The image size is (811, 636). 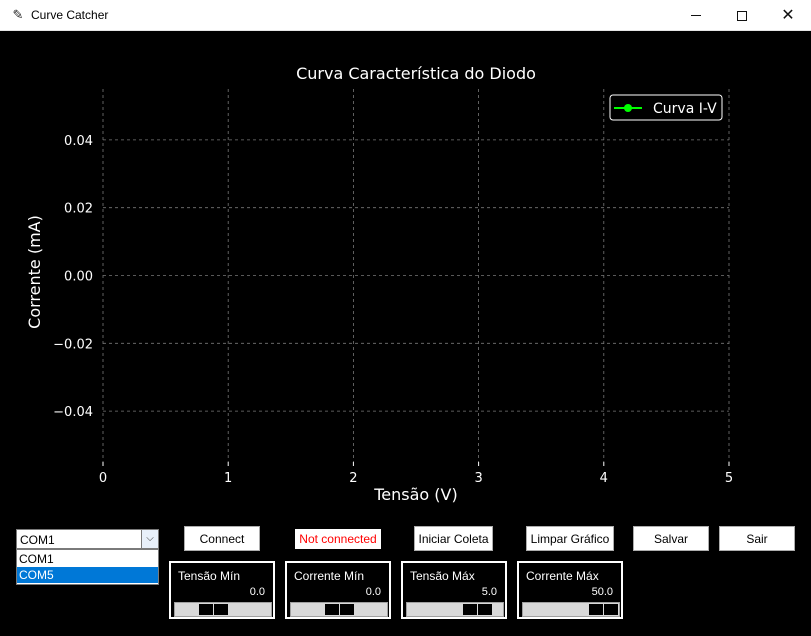 What do you see at coordinates (604, 478) in the screenshot?
I see `x-tick-label: 4` at bounding box center [604, 478].